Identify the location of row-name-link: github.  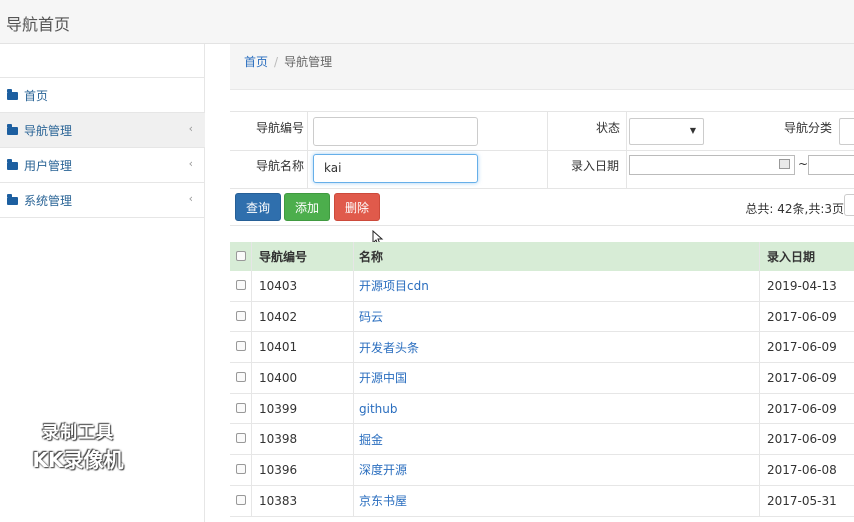
(378, 409).